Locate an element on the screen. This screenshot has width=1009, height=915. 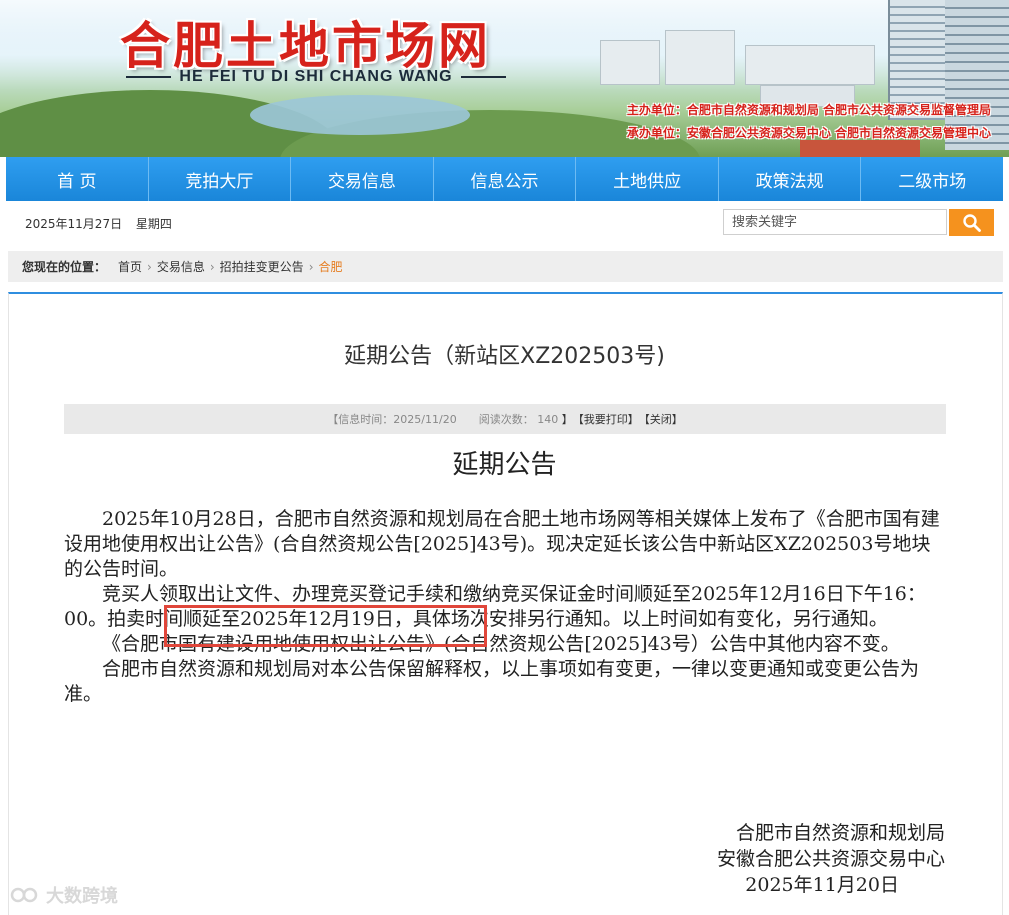
nav-item-info-disclosure: 信息公示 is located at coordinates (505, 179).